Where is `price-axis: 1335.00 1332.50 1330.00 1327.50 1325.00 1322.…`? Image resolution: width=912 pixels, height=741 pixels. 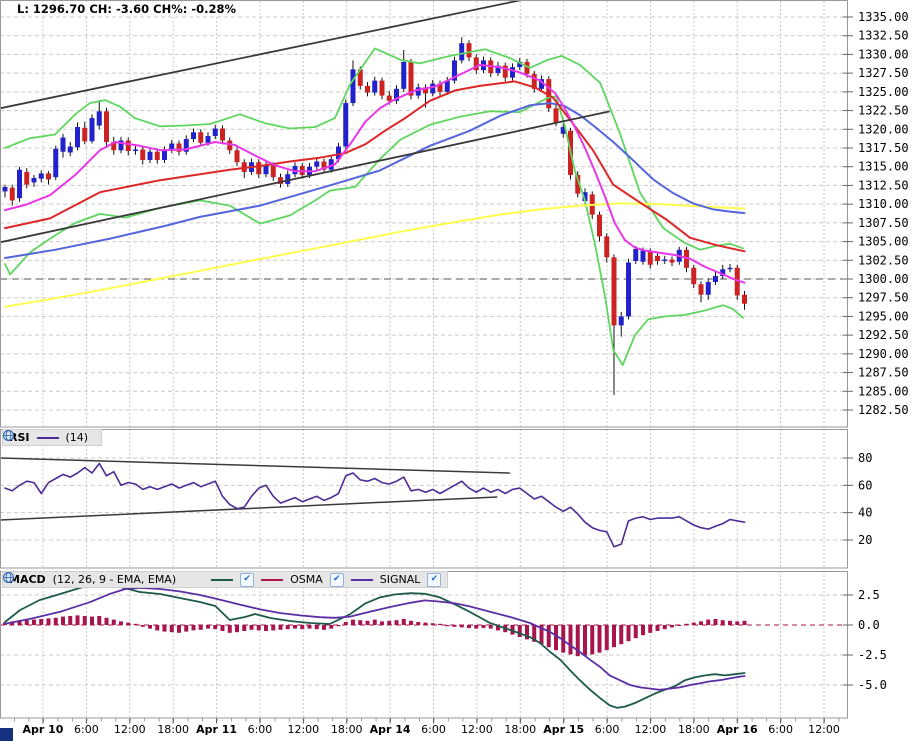 price-axis: 1335.00 1332.50 1330.00 1327.50 1325.00 1322.… is located at coordinates (876, 351).